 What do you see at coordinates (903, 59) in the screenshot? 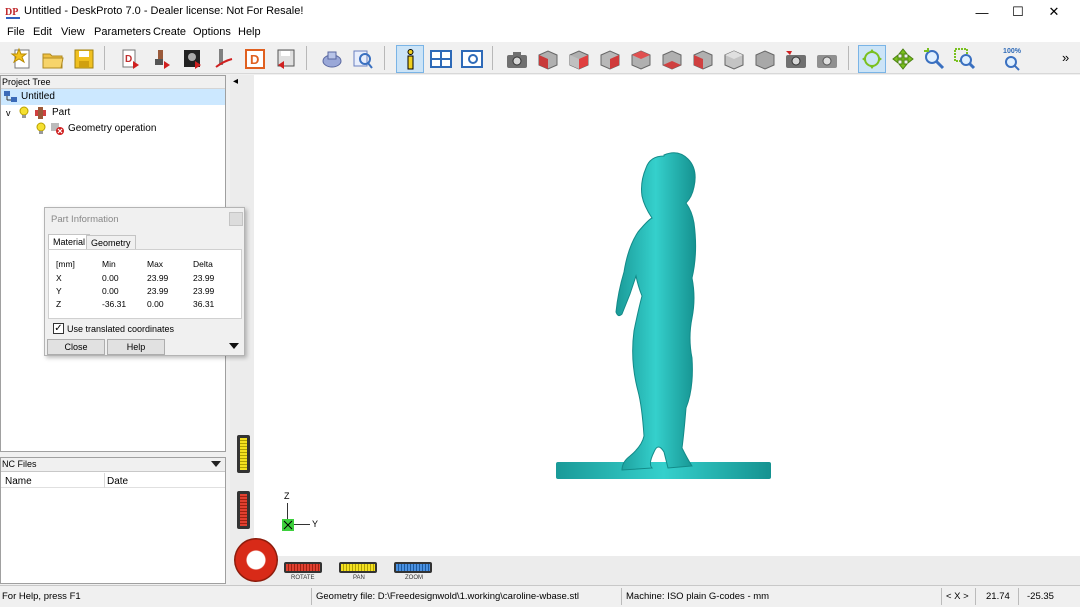
I see `pan-view-icon` at bounding box center [903, 59].